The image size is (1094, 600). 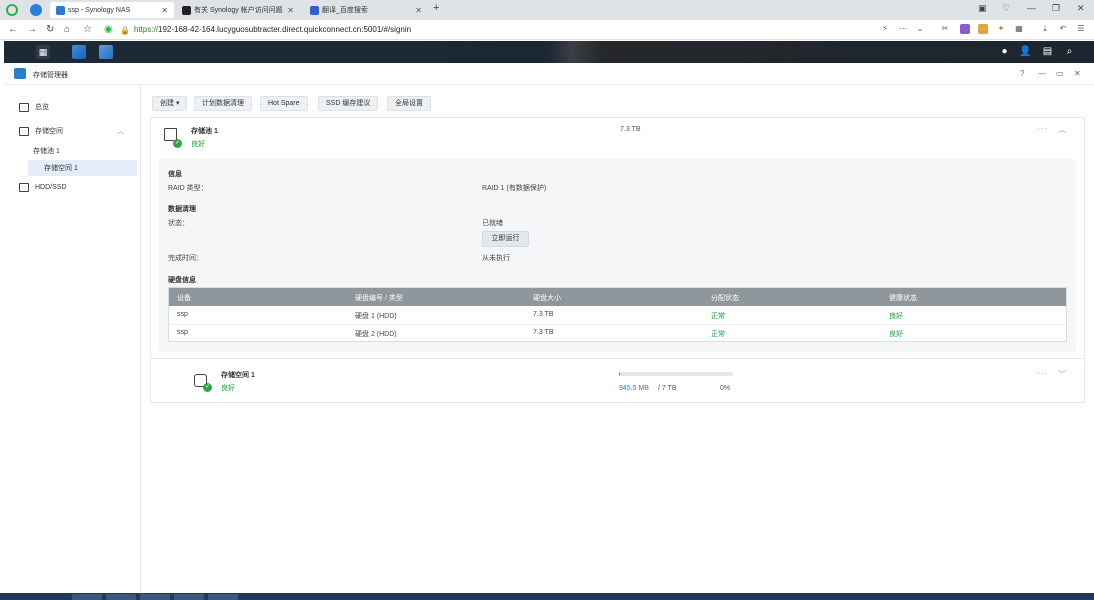 I want to click on scrub-state-label: 状态：, so click(x=178, y=223).